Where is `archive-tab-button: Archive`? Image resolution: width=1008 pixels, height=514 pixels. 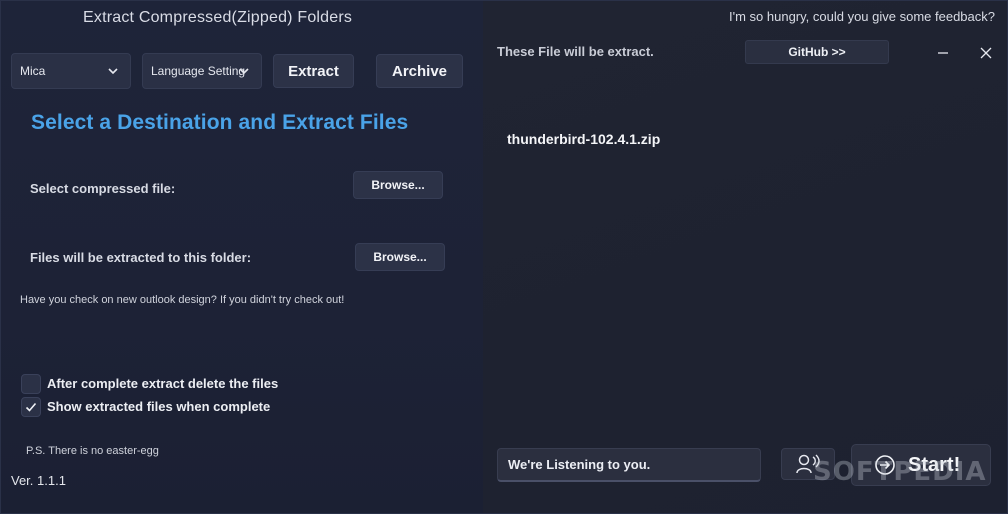
archive-tab-button: Archive is located at coordinates (419, 71).